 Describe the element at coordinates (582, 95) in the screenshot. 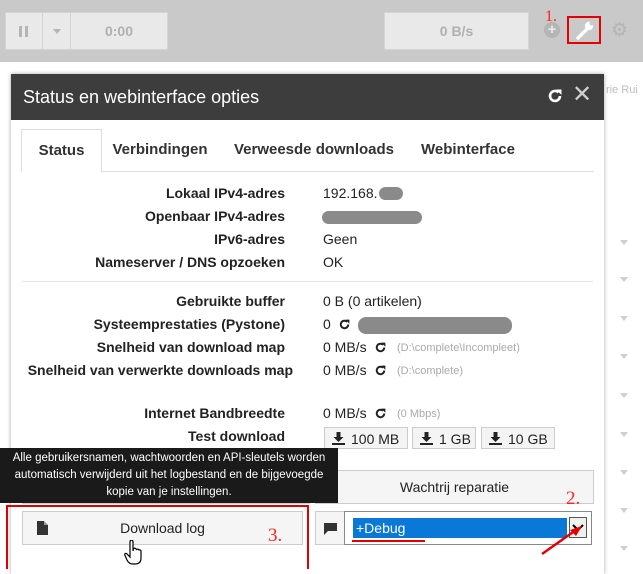

I see `close-icon: ✕` at that location.